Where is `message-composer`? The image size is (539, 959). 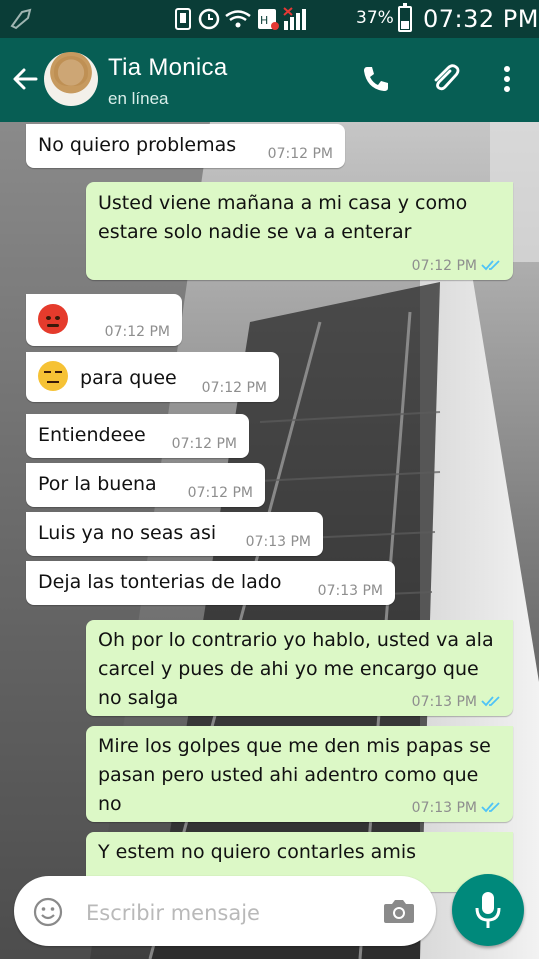 message-composer is located at coordinates (225, 911).